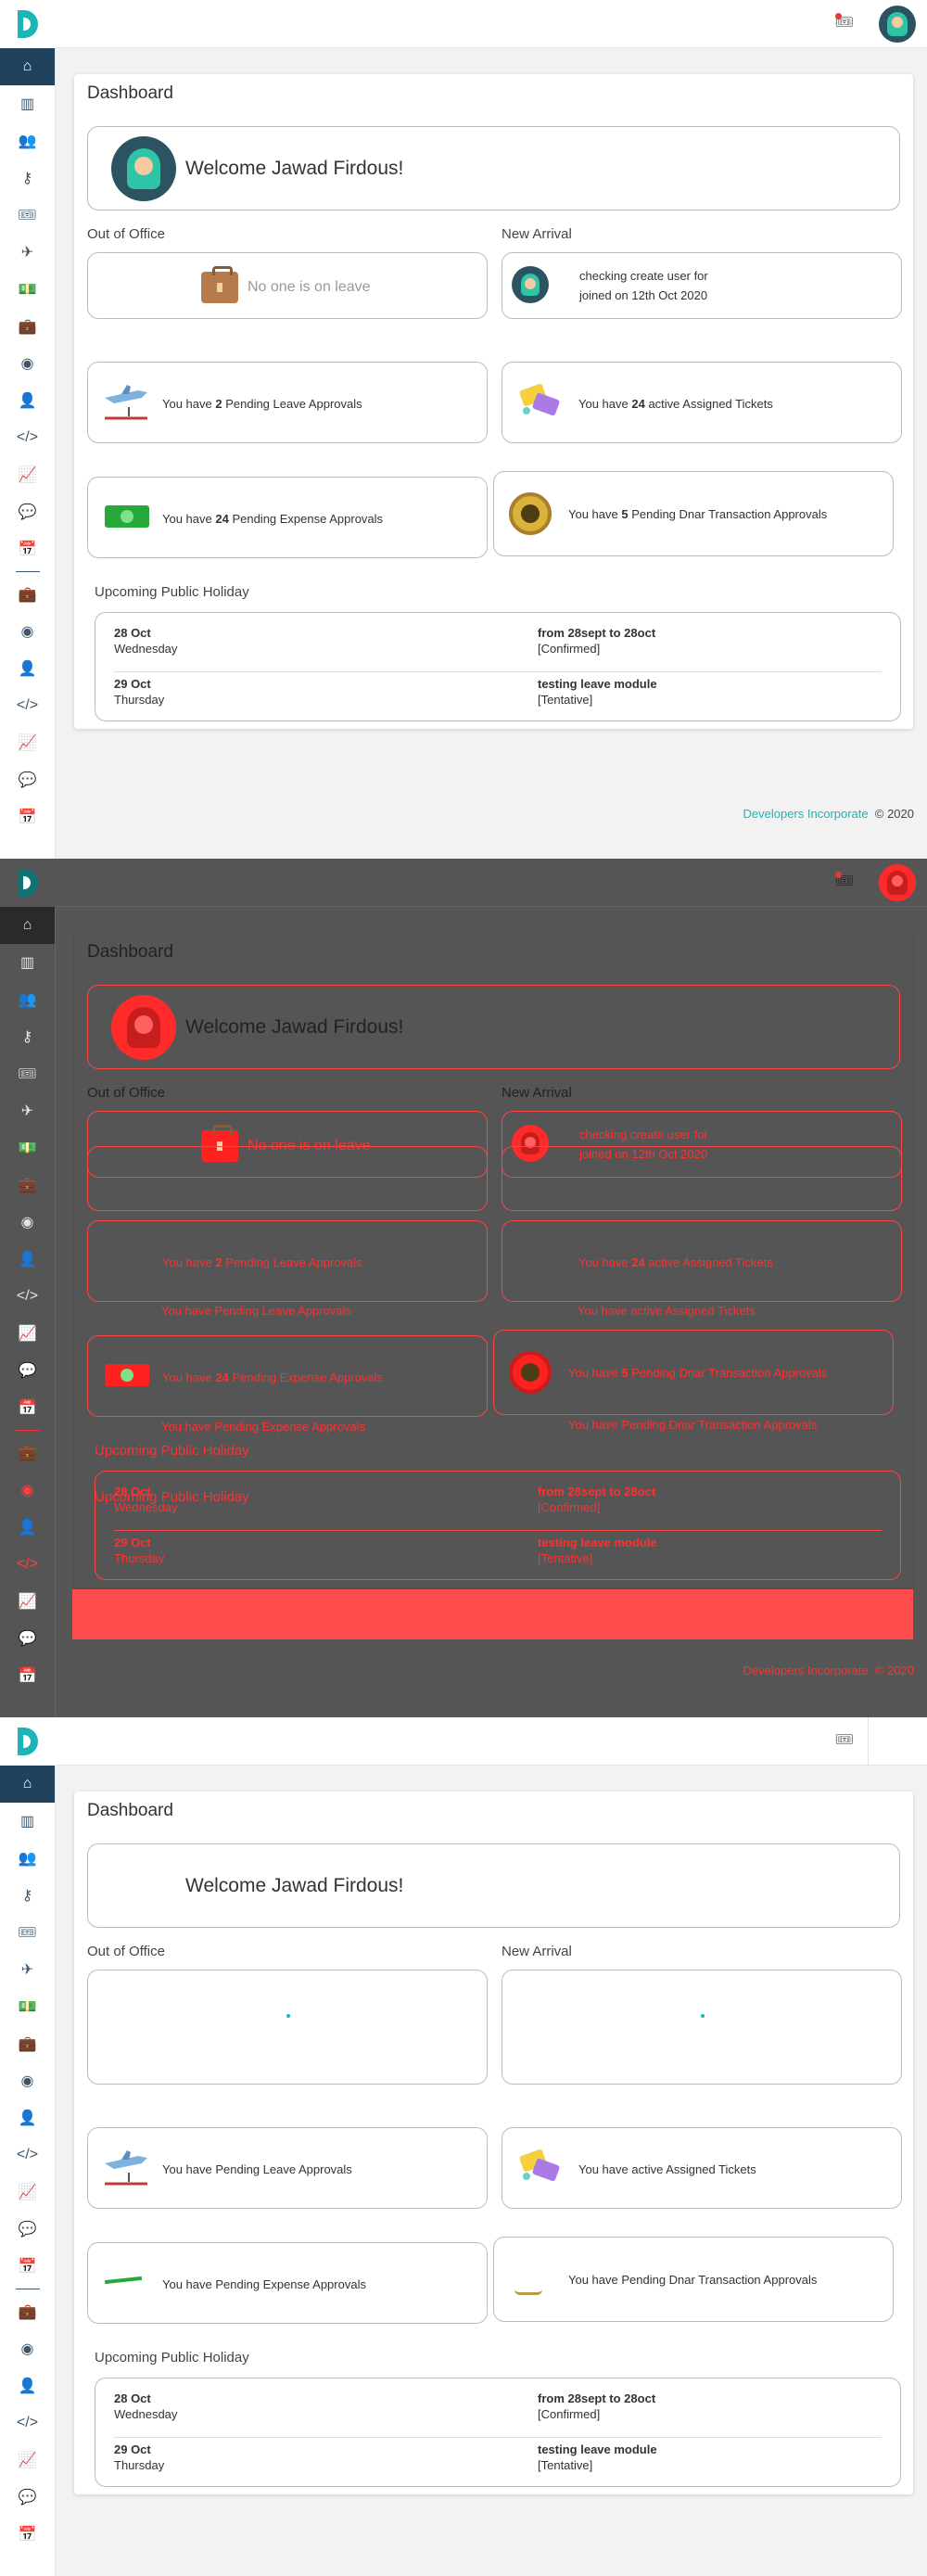 The width and height of the screenshot is (927, 2576). What do you see at coordinates (530, 285) in the screenshot?
I see `avatar-face` at bounding box center [530, 285].